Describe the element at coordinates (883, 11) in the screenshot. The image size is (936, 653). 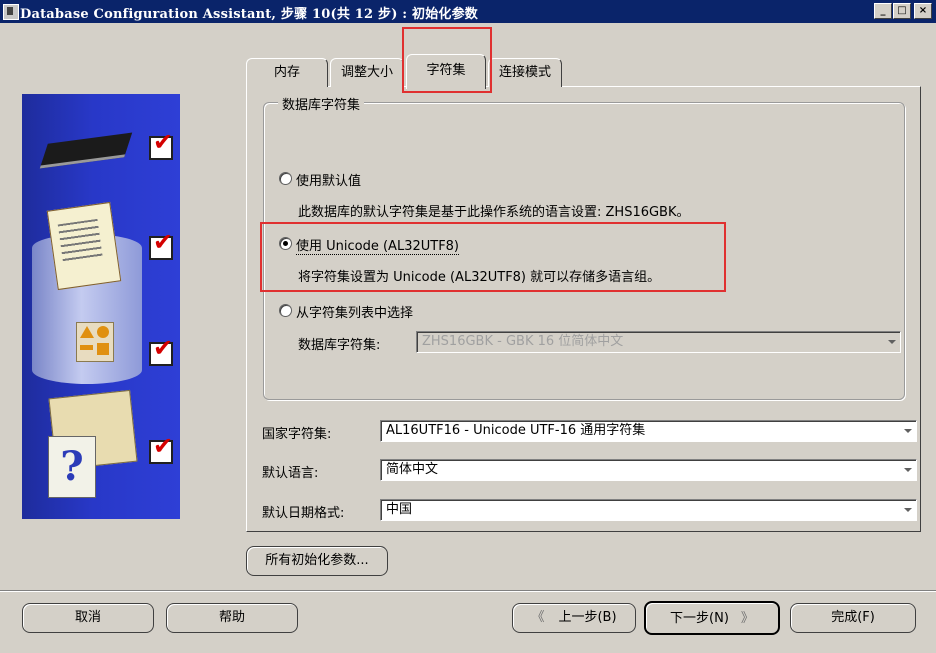
I see `minimize-button: _` at that location.